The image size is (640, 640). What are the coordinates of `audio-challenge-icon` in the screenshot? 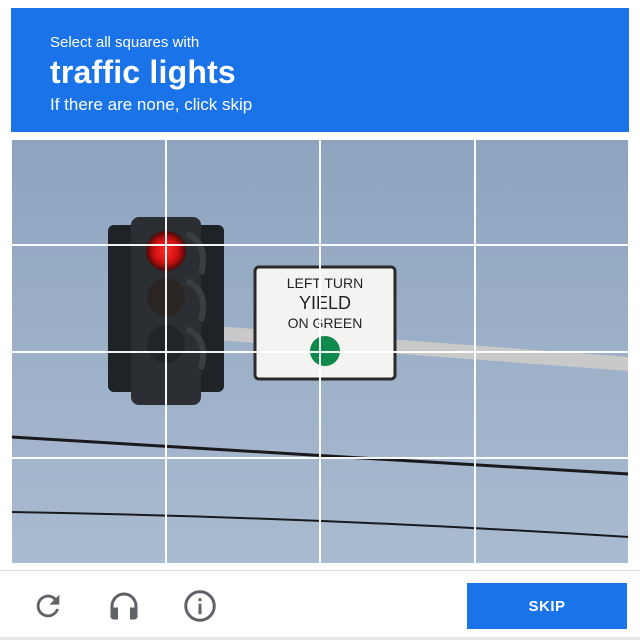 It's located at (124, 606).